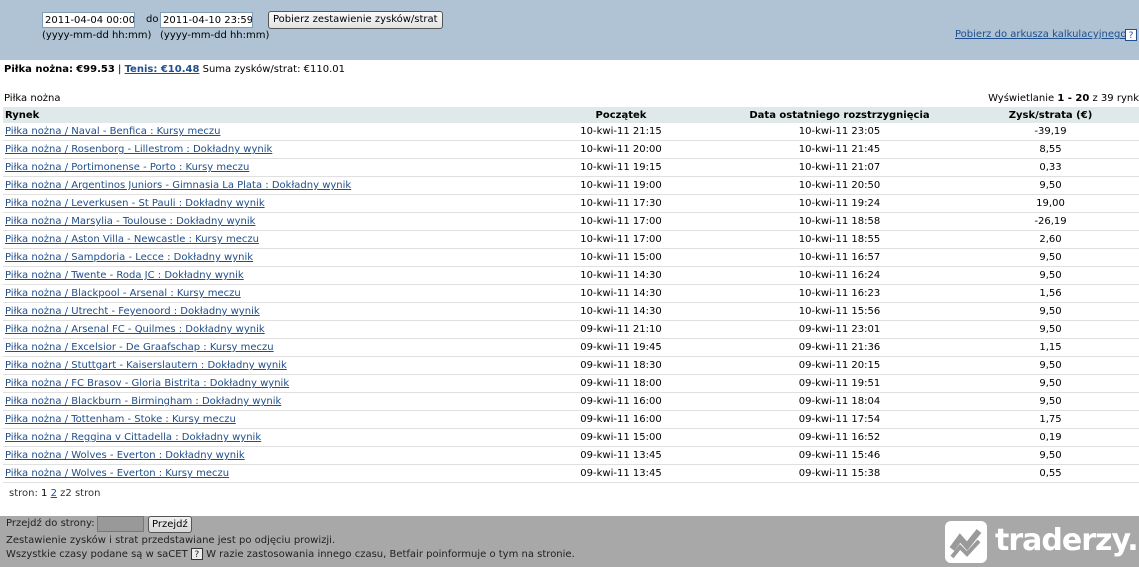  I want to click on results-count: Wyświetlanie 1 - 20 z 39 rynk, so click(1063, 98).